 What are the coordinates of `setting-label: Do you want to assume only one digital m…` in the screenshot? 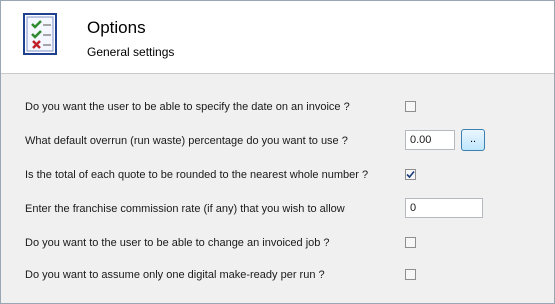 It's located at (175, 275).